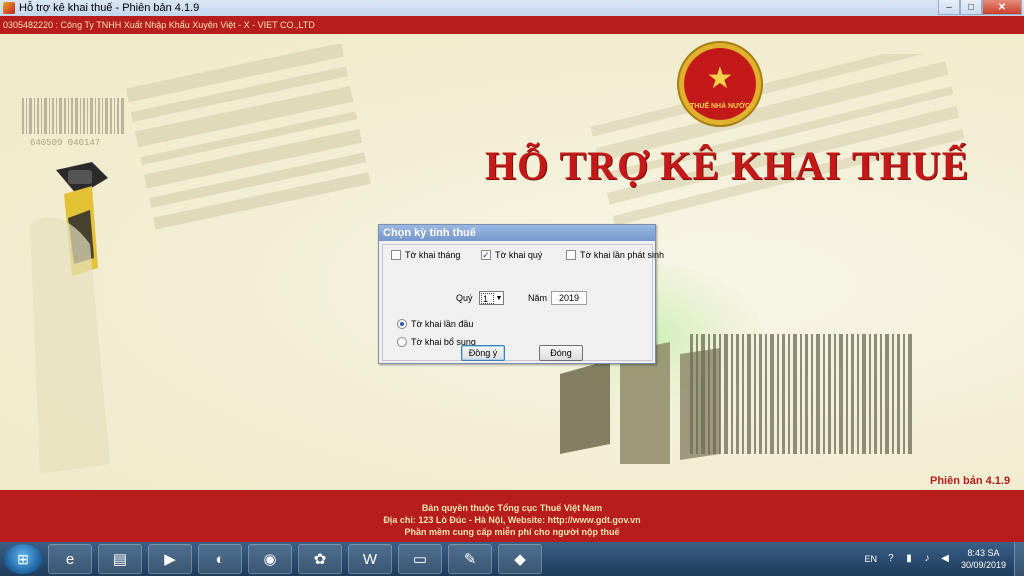 The image size is (1024, 576). What do you see at coordinates (248, 137) in the screenshot?
I see `background-pattern` at bounding box center [248, 137].